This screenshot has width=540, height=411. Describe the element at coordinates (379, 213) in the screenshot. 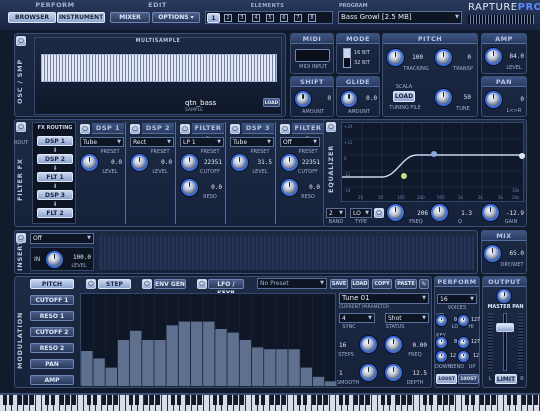

I see `eq-type-power: ⏻` at that location.